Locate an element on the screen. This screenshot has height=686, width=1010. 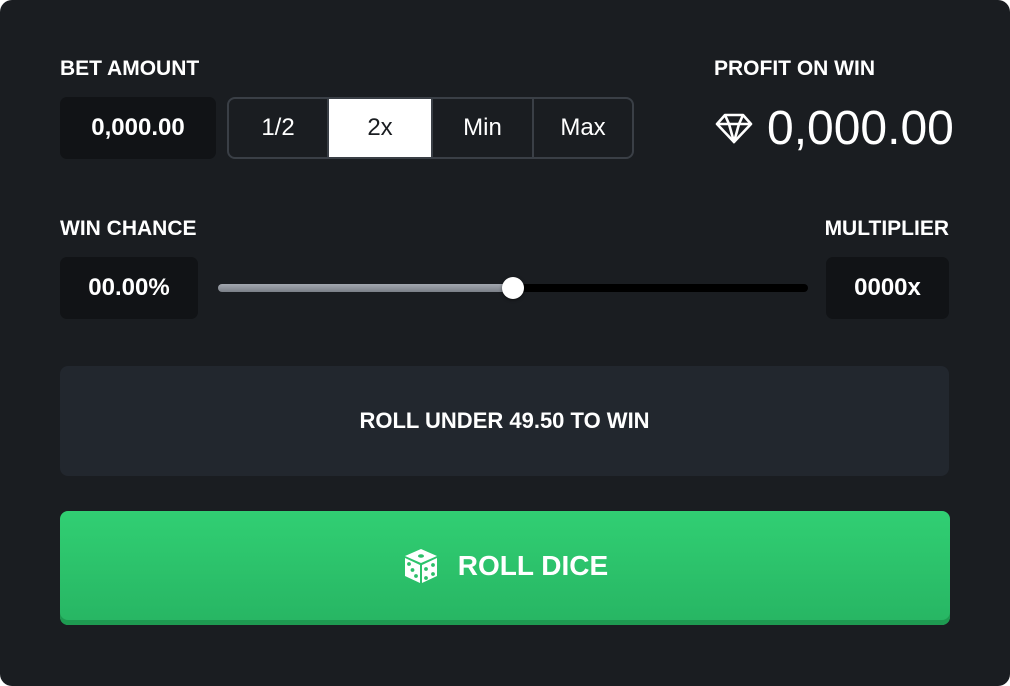
bet-amount-field: 0,000.00 is located at coordinates (138, 128).